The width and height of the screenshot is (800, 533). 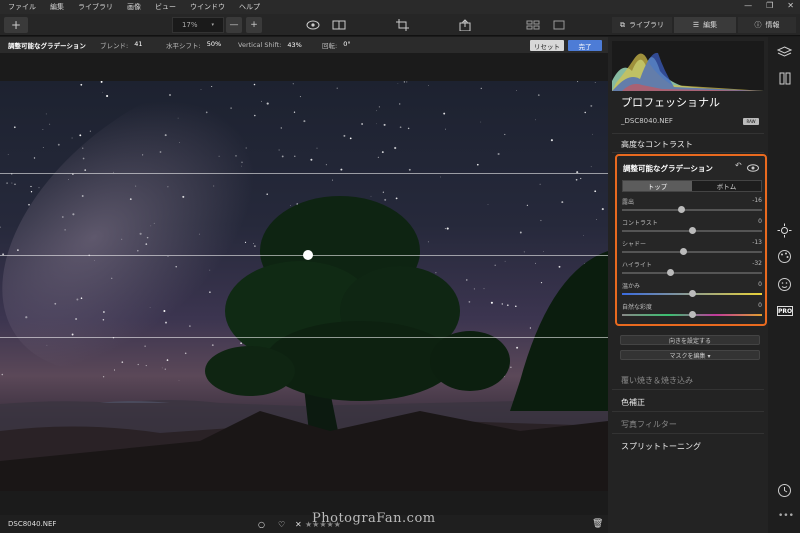 What do you see at coordinates (657, 186) in the screenshot?
I see `seg-top: トップ` at bounding box center [657, 186].